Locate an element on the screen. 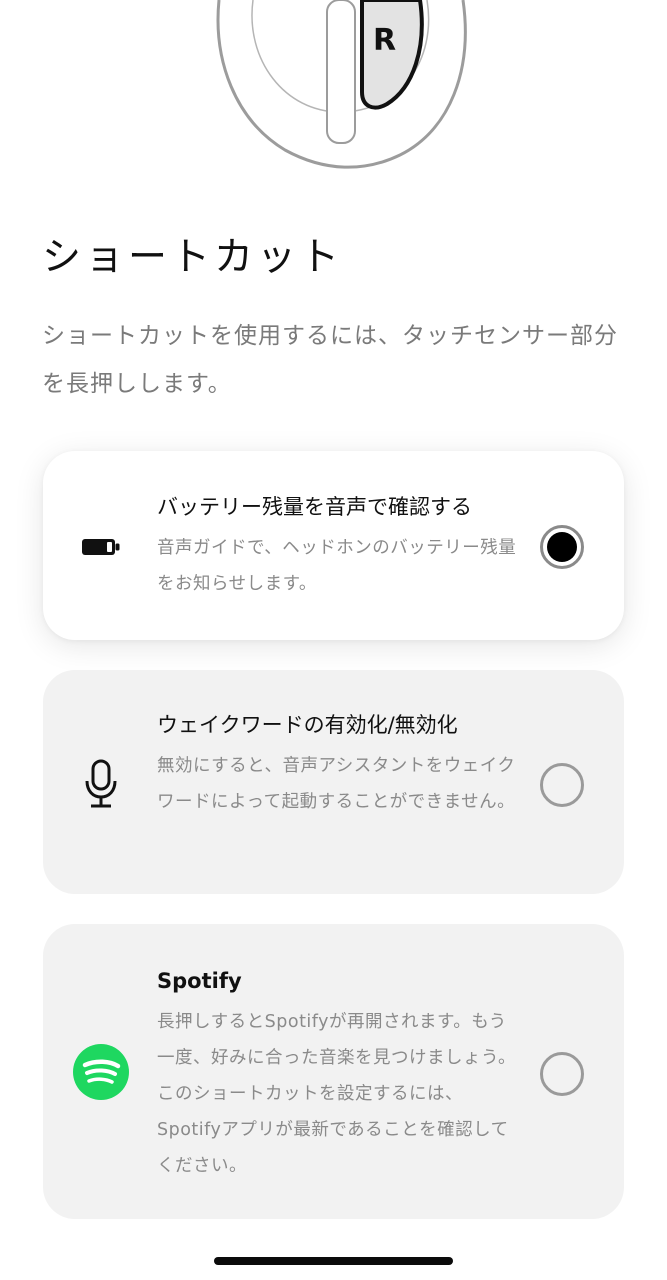 Image resolution: width=667 pixels, height=1280 pixels. spotify-icon is located at coordinates (101, 1072).